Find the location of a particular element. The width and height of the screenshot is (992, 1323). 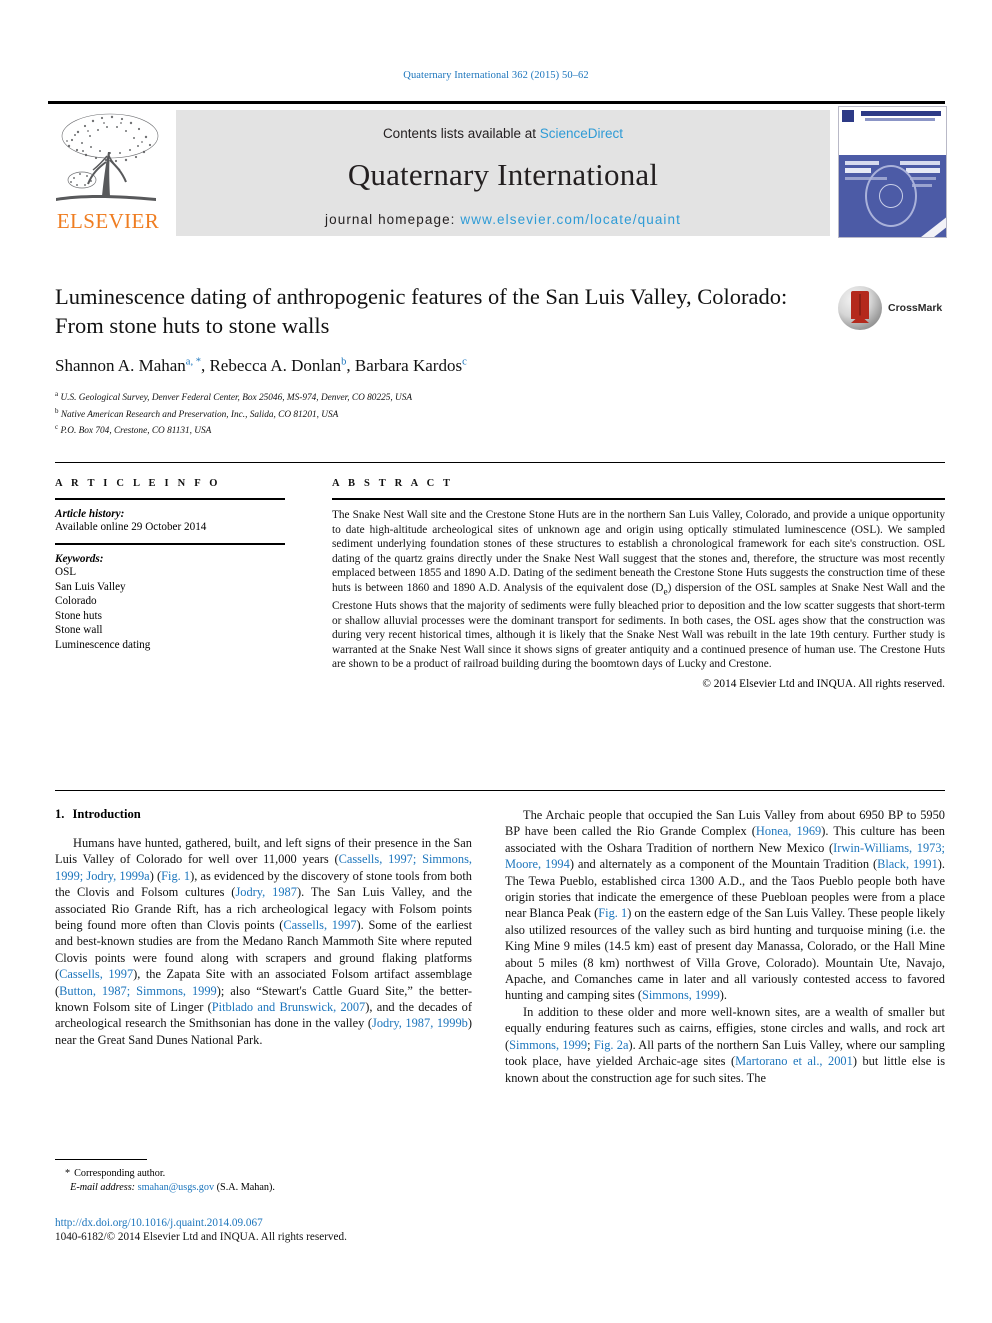

crossmark-circle-icon is located at coordinates (860, 308).